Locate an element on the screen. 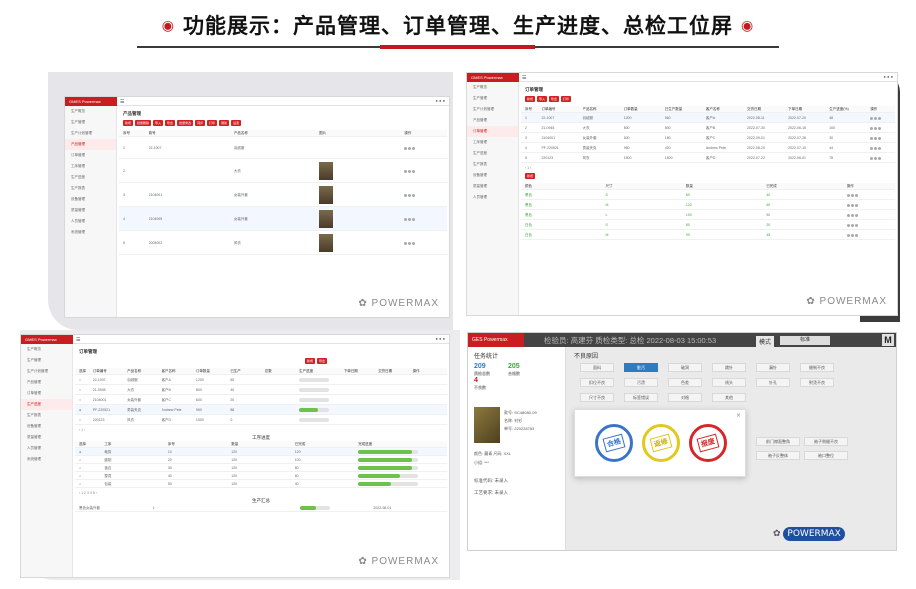 The height and width of the screenshot is (589, 916). defect-button: 面料 is located at coordinates (597, 367).